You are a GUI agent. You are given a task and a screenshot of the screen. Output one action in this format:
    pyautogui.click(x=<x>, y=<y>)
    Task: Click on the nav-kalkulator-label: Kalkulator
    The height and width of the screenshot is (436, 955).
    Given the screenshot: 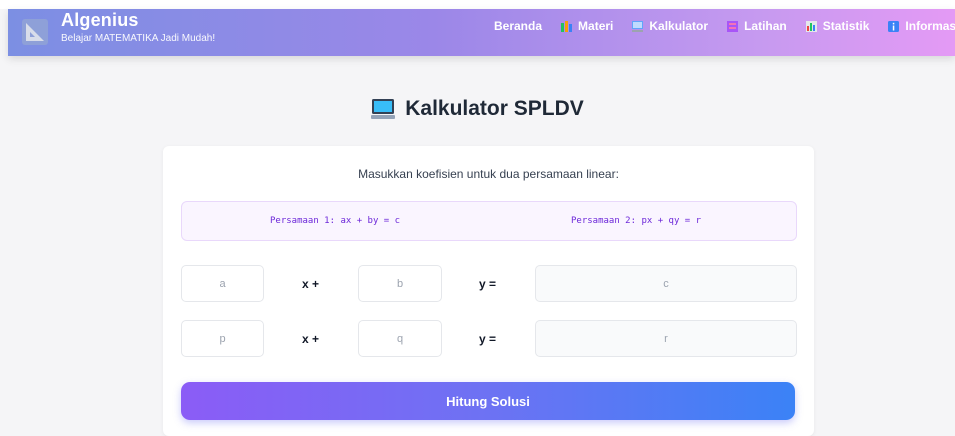 What is the action you would take?
    pyautogui.click(x=679, y=26)
    